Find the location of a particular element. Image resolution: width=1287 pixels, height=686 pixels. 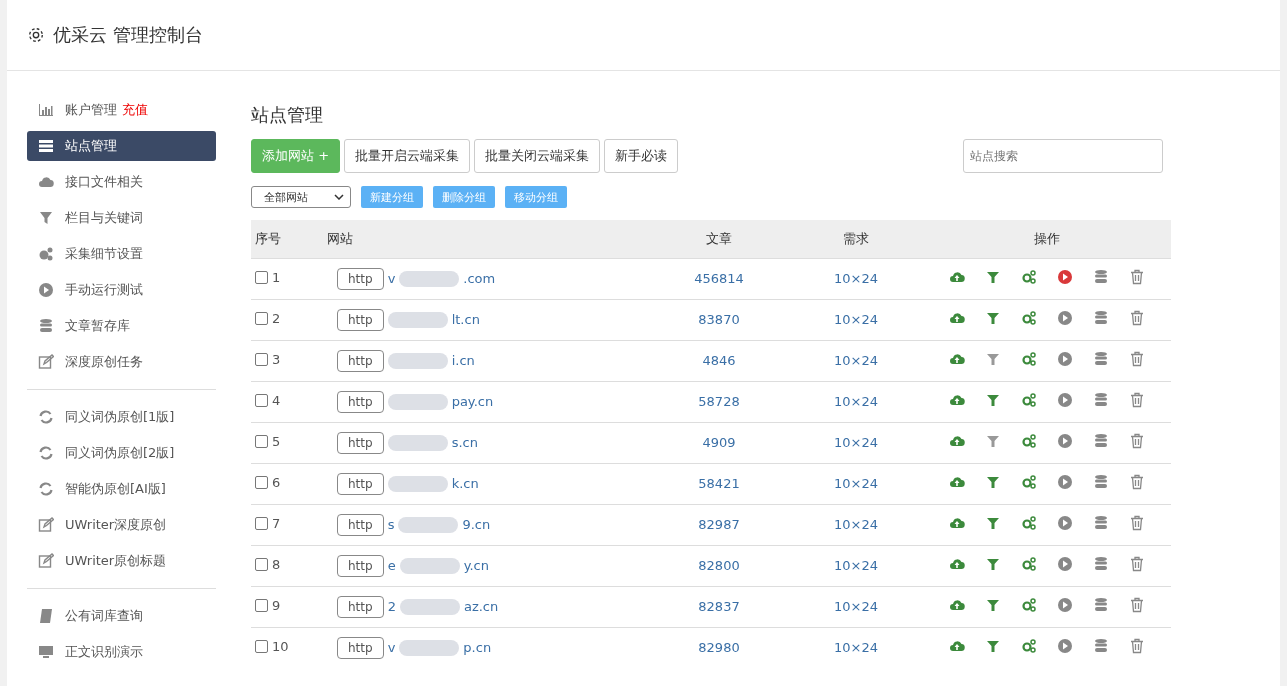

sidebar-item: UWriter原创标题 is located at coordinates (121, 561).